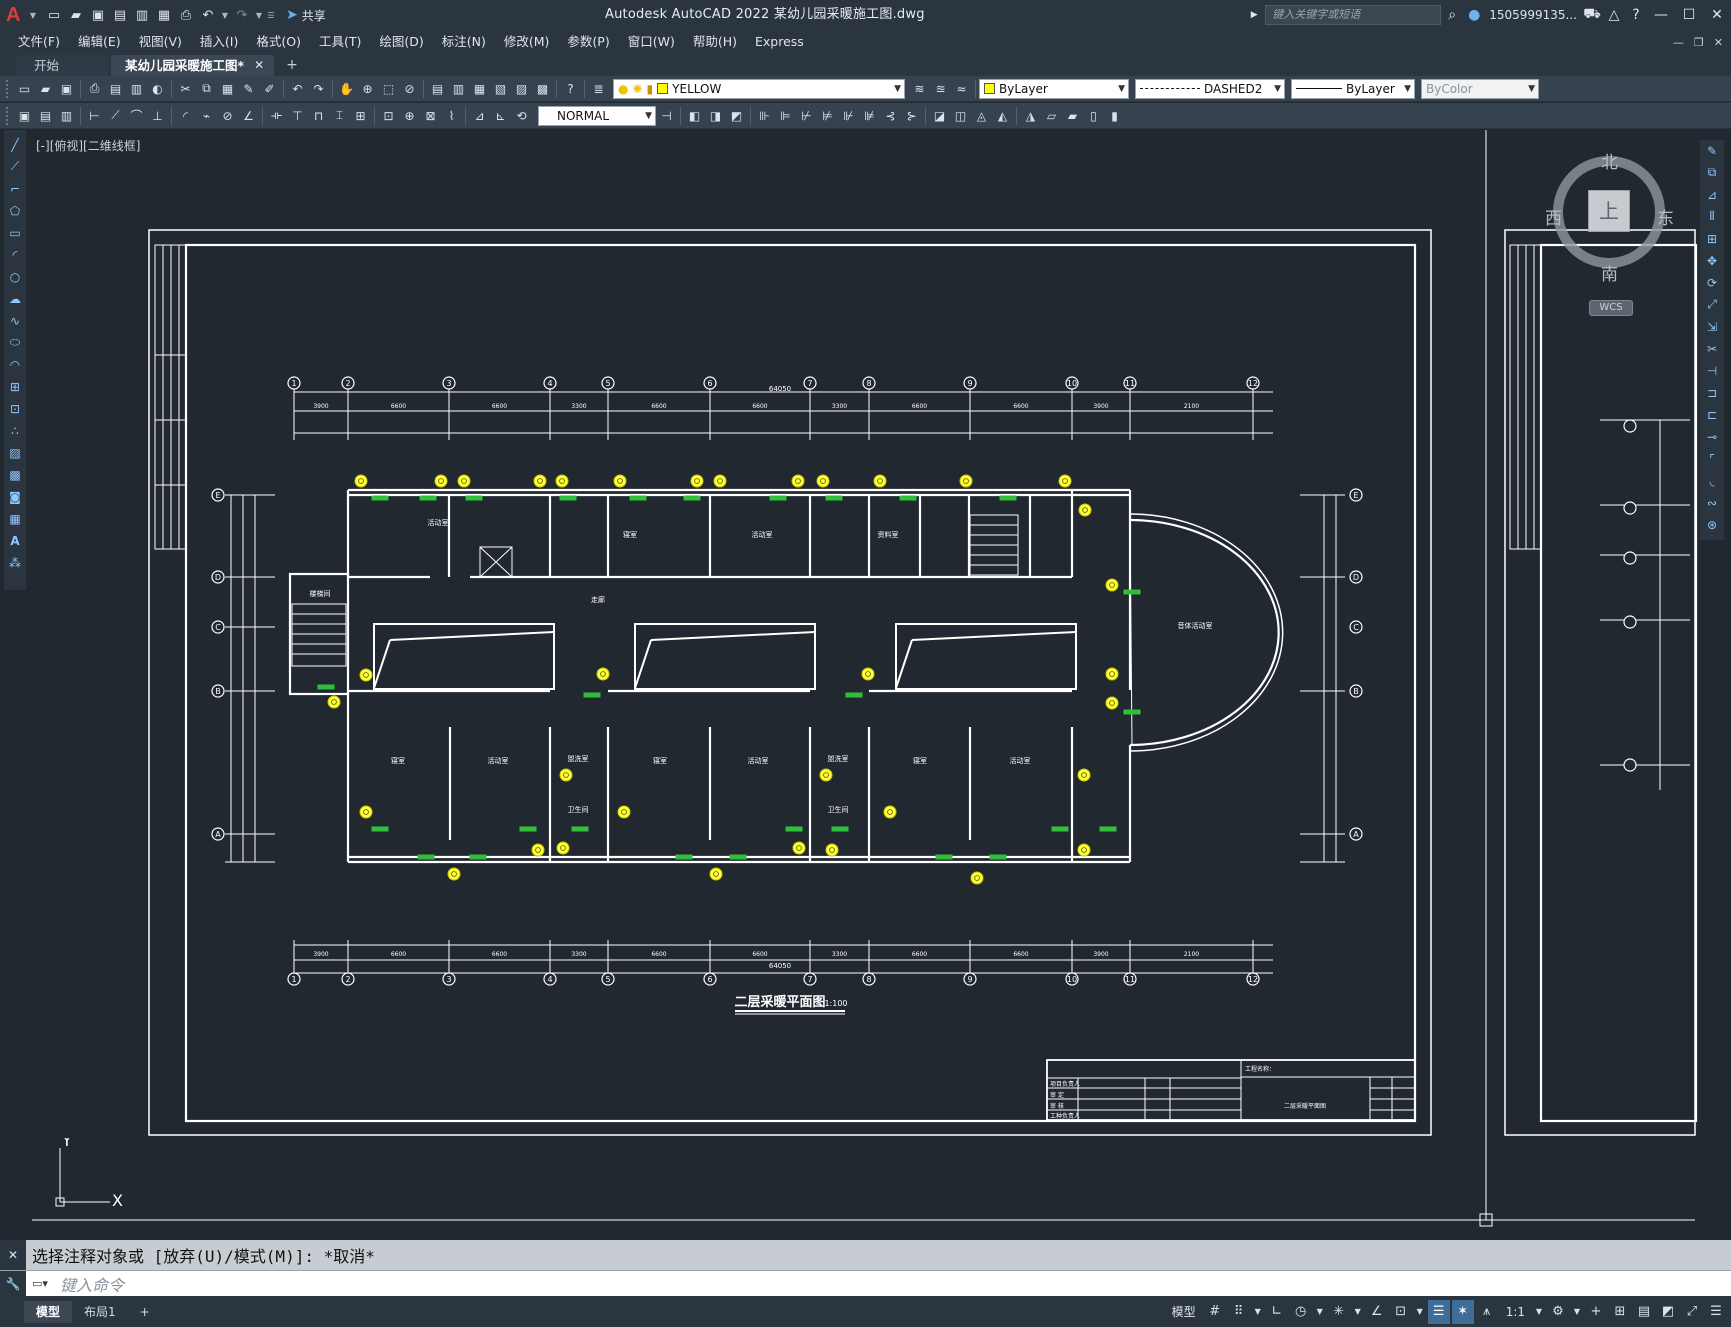 This screenshot has width=1731, height=1327. Describe the element at coordinates (15, 320) in the screenshot. I see `spline-icon: ∿` at that location.